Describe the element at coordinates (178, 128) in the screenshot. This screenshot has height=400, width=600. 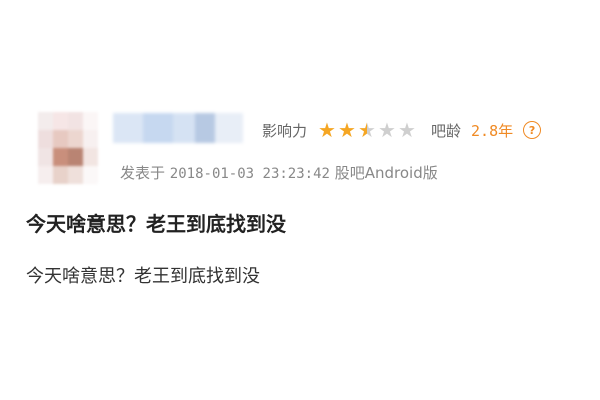
I see `username` at that location.